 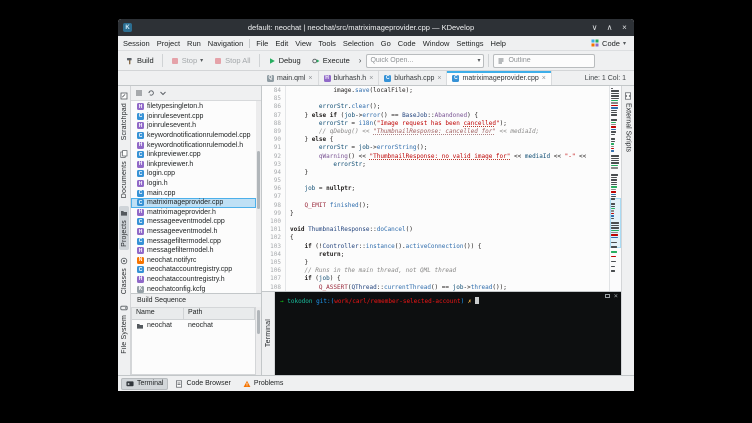 What do you see at coordinates (193, 202) in the screenshot?
I see `project-file-matriximageprovider-cpp: Cmatriximageprovider.cpp` at bounding box center [193, 202].